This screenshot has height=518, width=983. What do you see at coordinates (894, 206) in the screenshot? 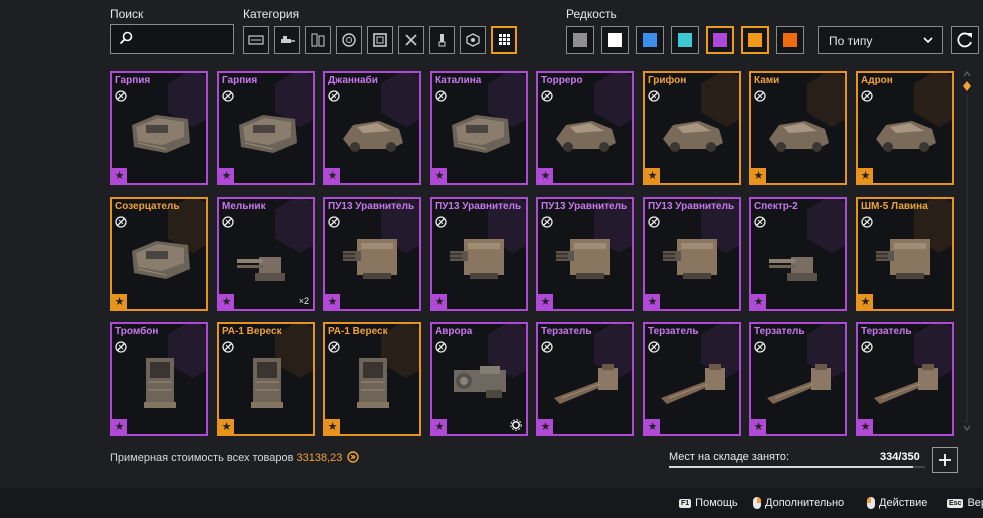
I see `item-name: ШМ-5 Лавина` at bounding box center [894, 206].